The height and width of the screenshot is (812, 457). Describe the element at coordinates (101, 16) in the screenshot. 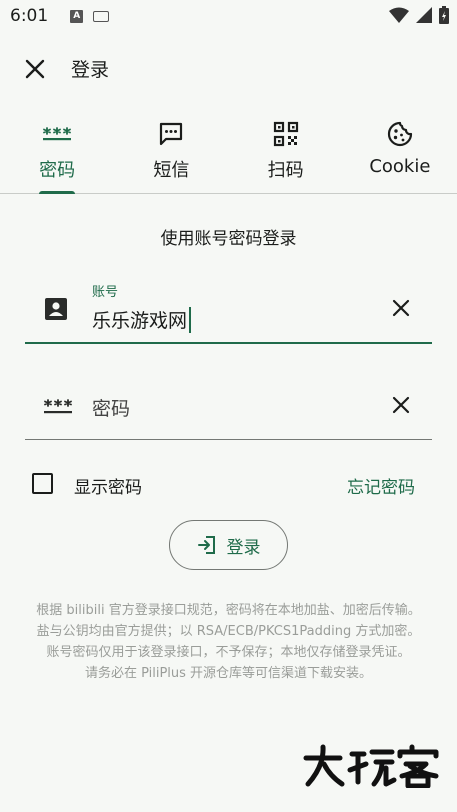

I see `keyboard-icon` at that location.